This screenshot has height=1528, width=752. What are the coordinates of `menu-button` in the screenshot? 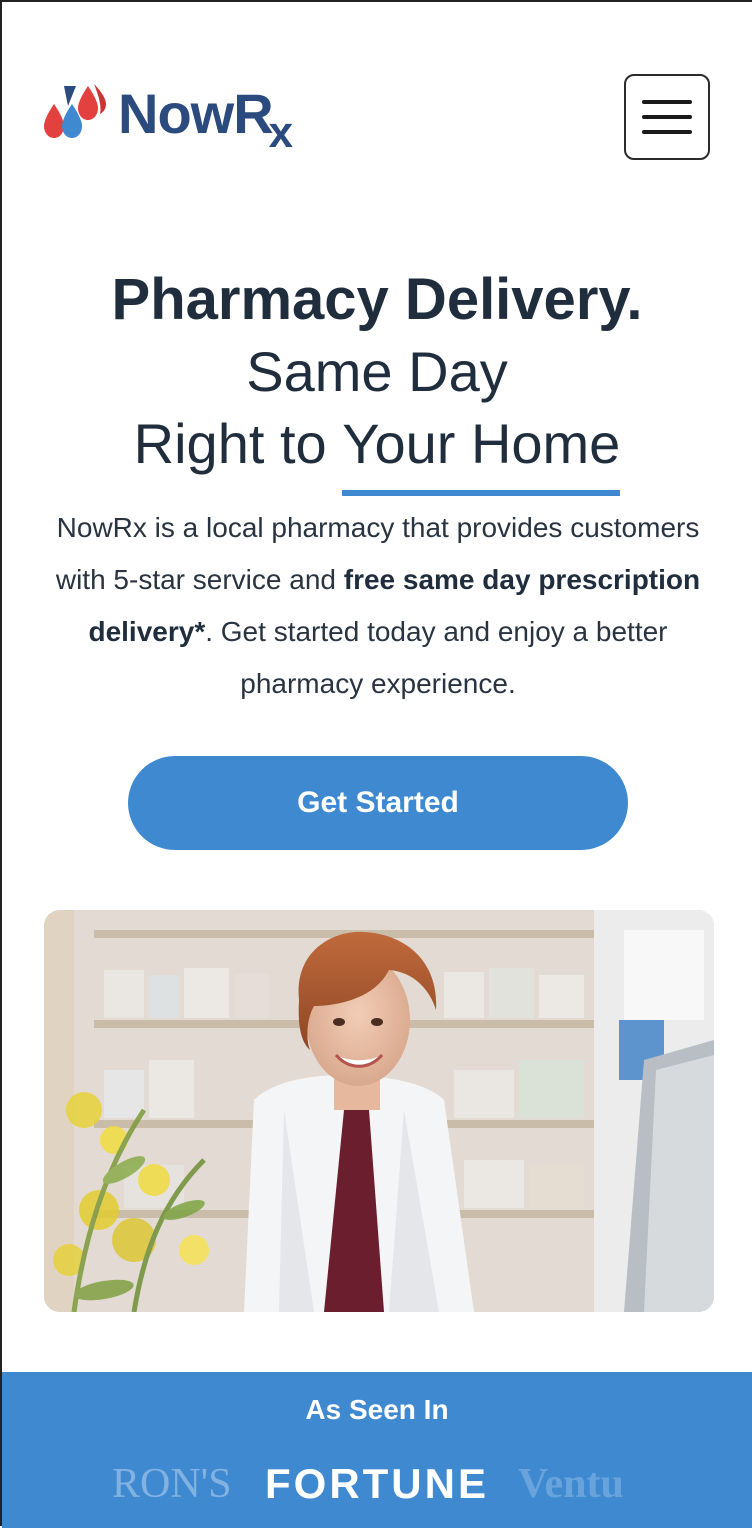 It's located at (667, 117).